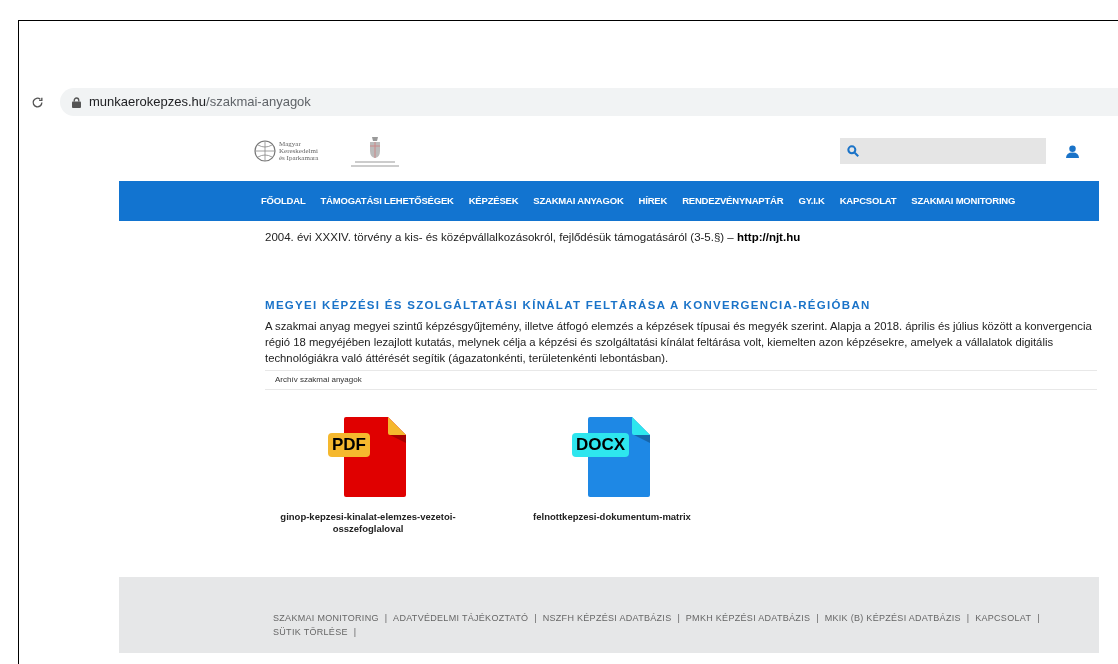 The height and width of the screenshot is (664, 1118). What do you see at coordinates (310, 631) in the screenshot?
I see `footer-link: SÜTIK TÖRLÉSE` at bounding box center [310, 631].